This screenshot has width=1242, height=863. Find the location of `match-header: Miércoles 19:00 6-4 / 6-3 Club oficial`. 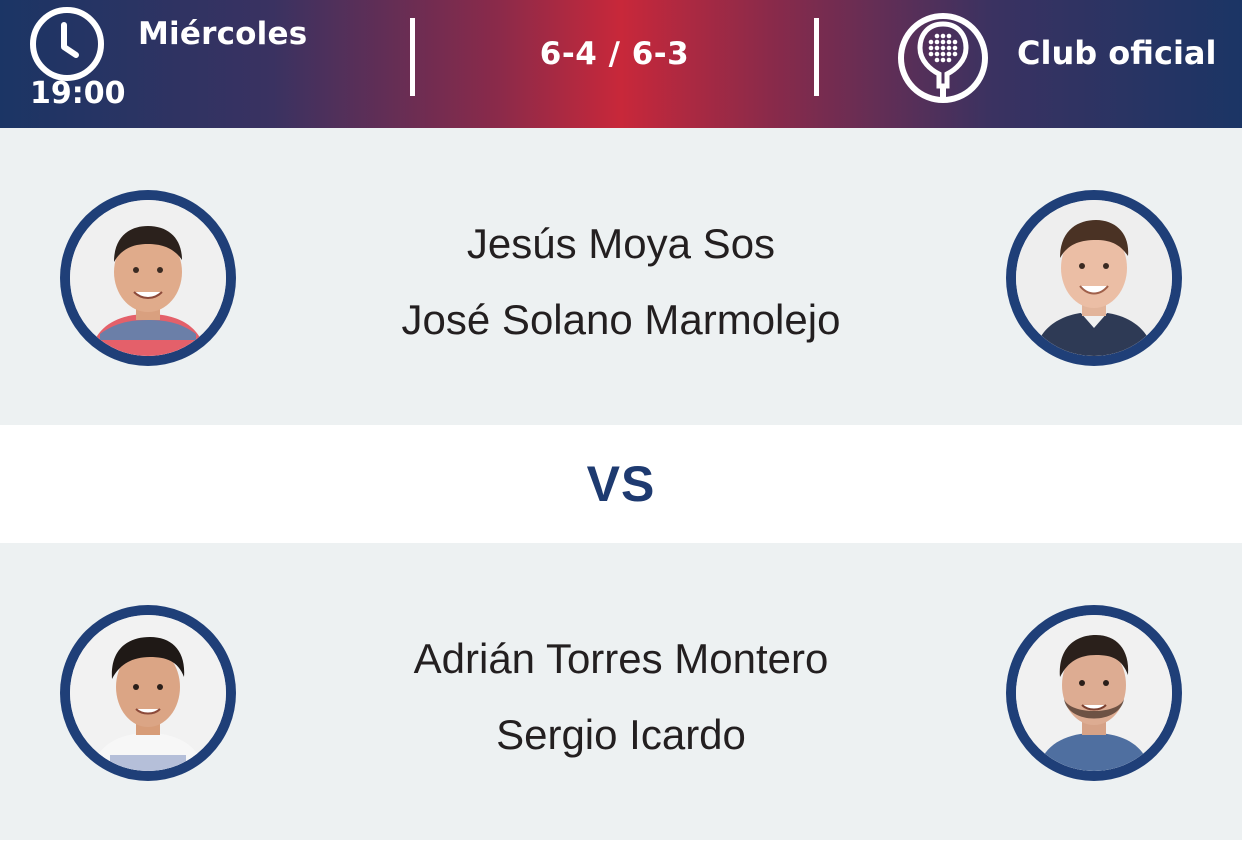

match-header: Miércoles 19:00 6-4 / 6-3 Club oficial is located at coordinates (621, 64).